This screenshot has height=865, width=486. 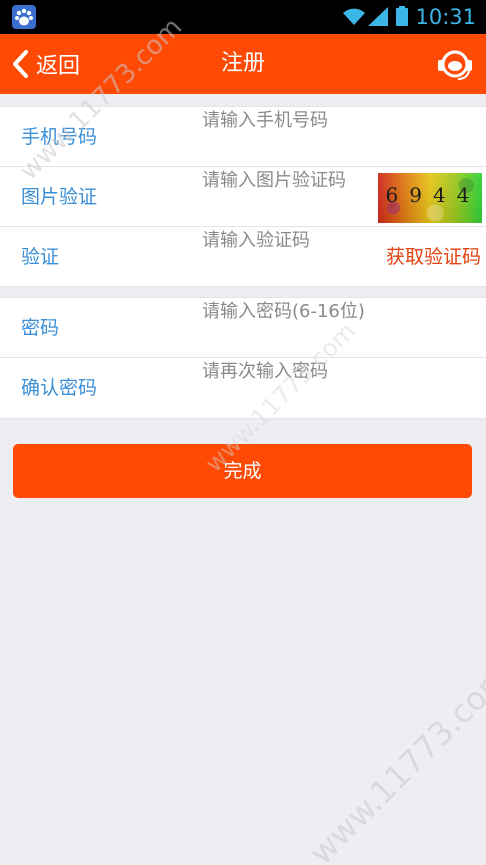 What do you see at coordinates (243, 387) in the screenshot?
I see `confirm-password-row: 确认密码` at bounding box center [243, 387].